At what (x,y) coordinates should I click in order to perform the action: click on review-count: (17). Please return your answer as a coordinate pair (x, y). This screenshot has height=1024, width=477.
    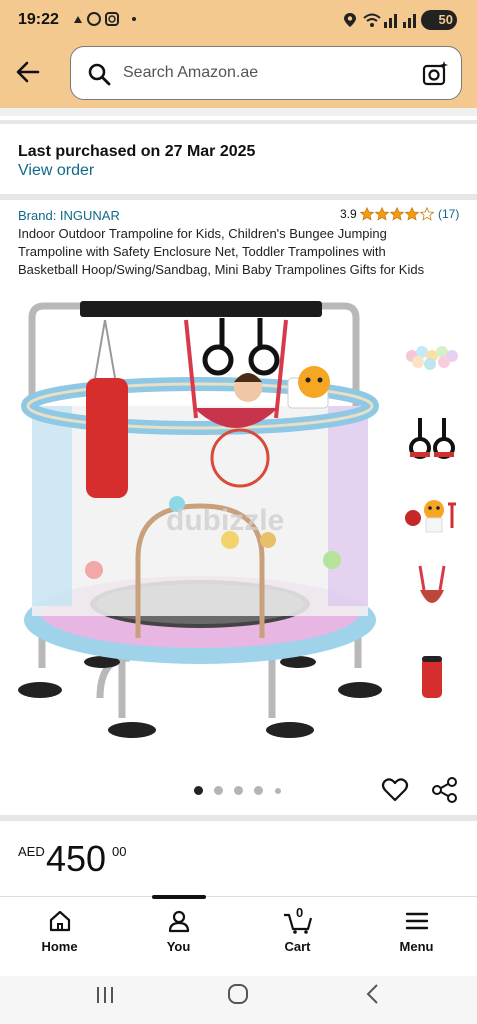
    Looking at the image, I should click on (448, 214).